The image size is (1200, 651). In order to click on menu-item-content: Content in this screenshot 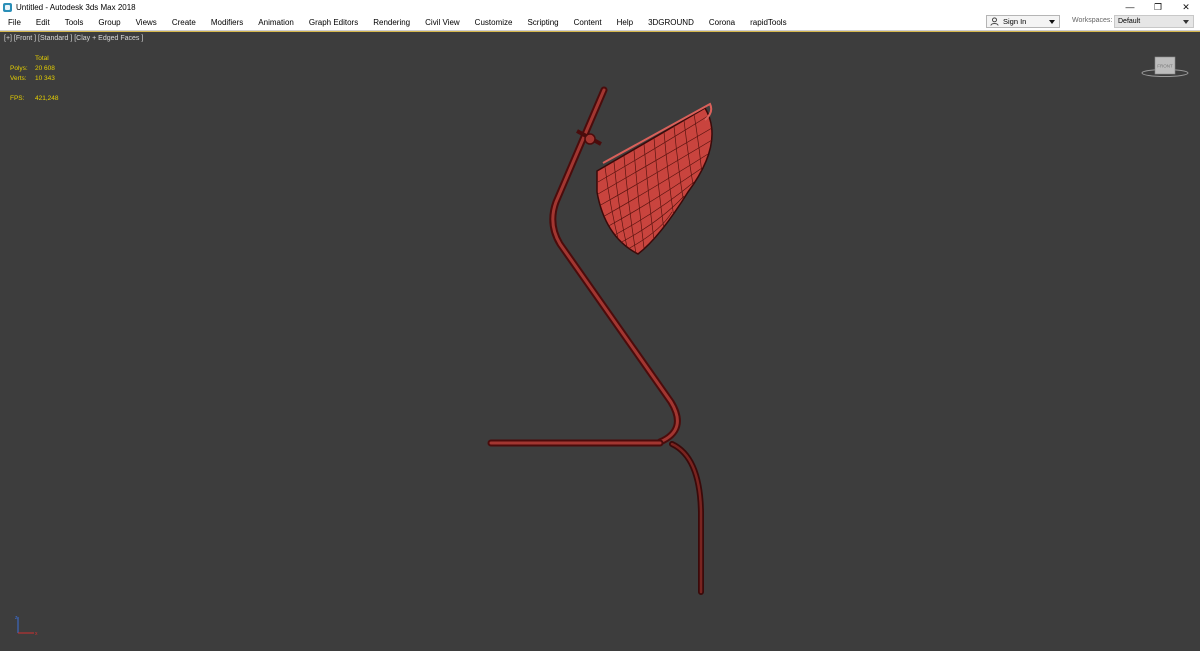, I will do `click(588, 22)`.